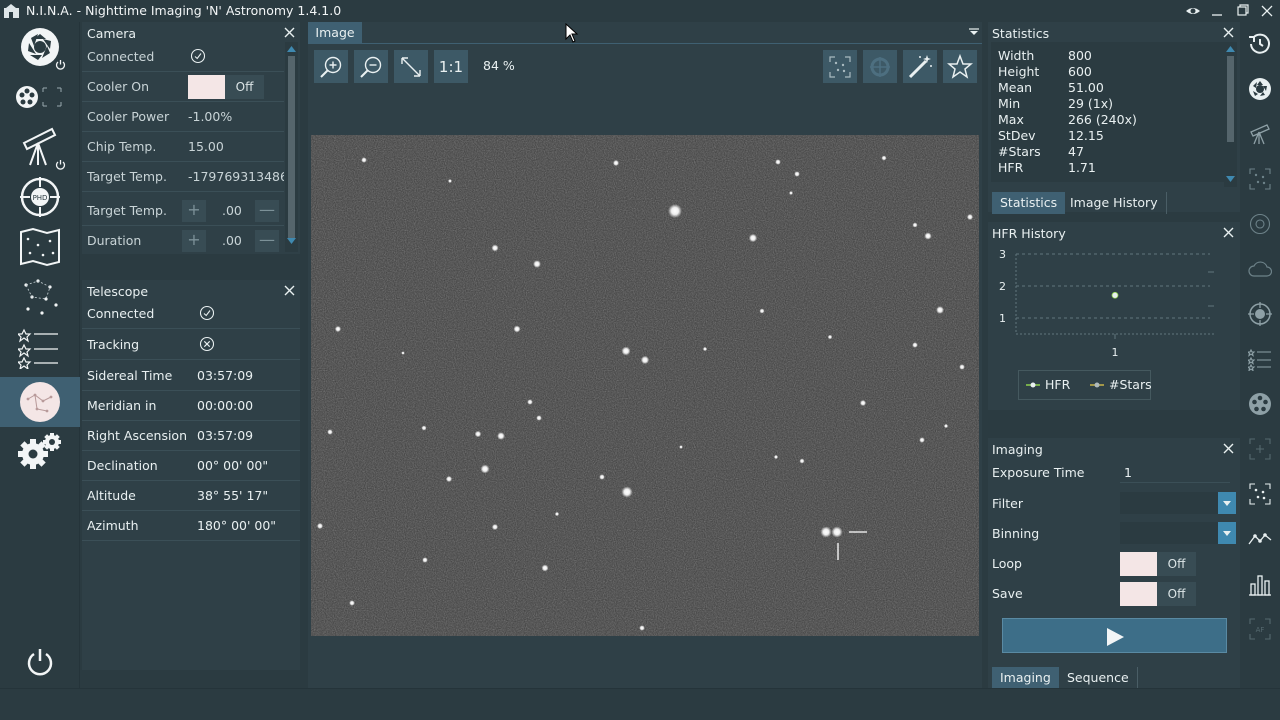 This screenshot has height=720, width=1280. What do you see at coordinates (1106, 303) in the screenshot?
I see `hfr-history-chart: 3 2 1 1` at bounding box center [1106, 303].